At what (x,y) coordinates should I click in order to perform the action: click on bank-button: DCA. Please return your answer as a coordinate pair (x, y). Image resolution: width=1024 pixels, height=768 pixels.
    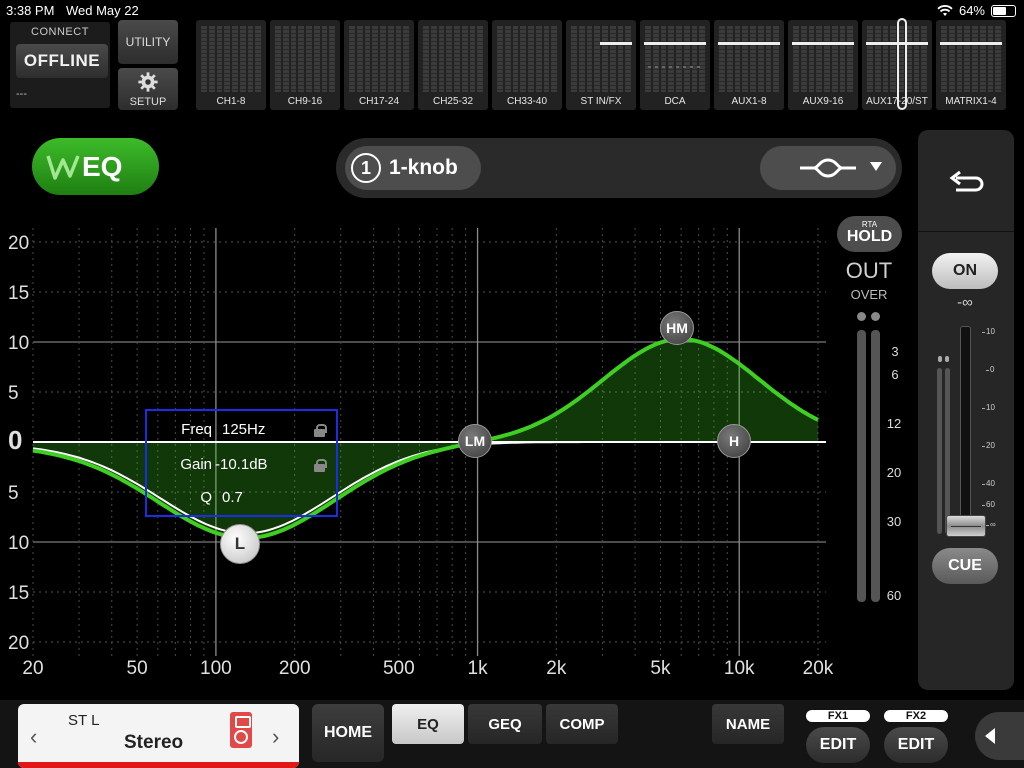
    Looking at the image, I should click on (675, 65).